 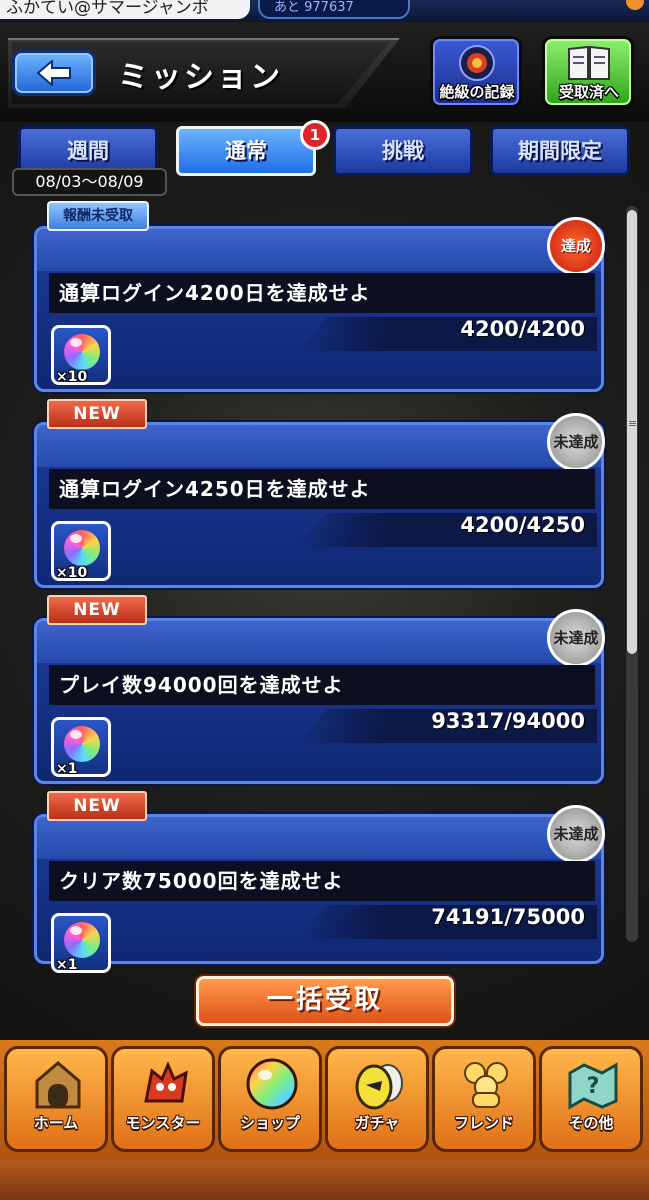 What do you see at coordinates (591, 1123) in the screenshot?
I see `nav-other-label: その他` at bounding box center [591, 1123].